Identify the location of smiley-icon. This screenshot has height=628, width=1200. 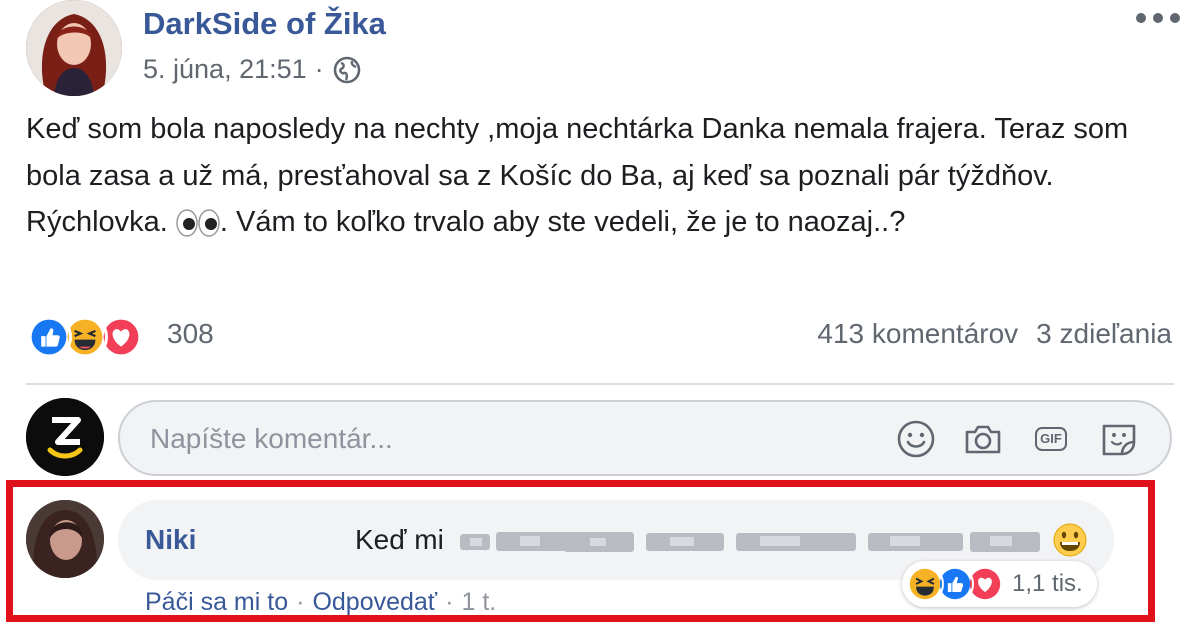
(916, 439).